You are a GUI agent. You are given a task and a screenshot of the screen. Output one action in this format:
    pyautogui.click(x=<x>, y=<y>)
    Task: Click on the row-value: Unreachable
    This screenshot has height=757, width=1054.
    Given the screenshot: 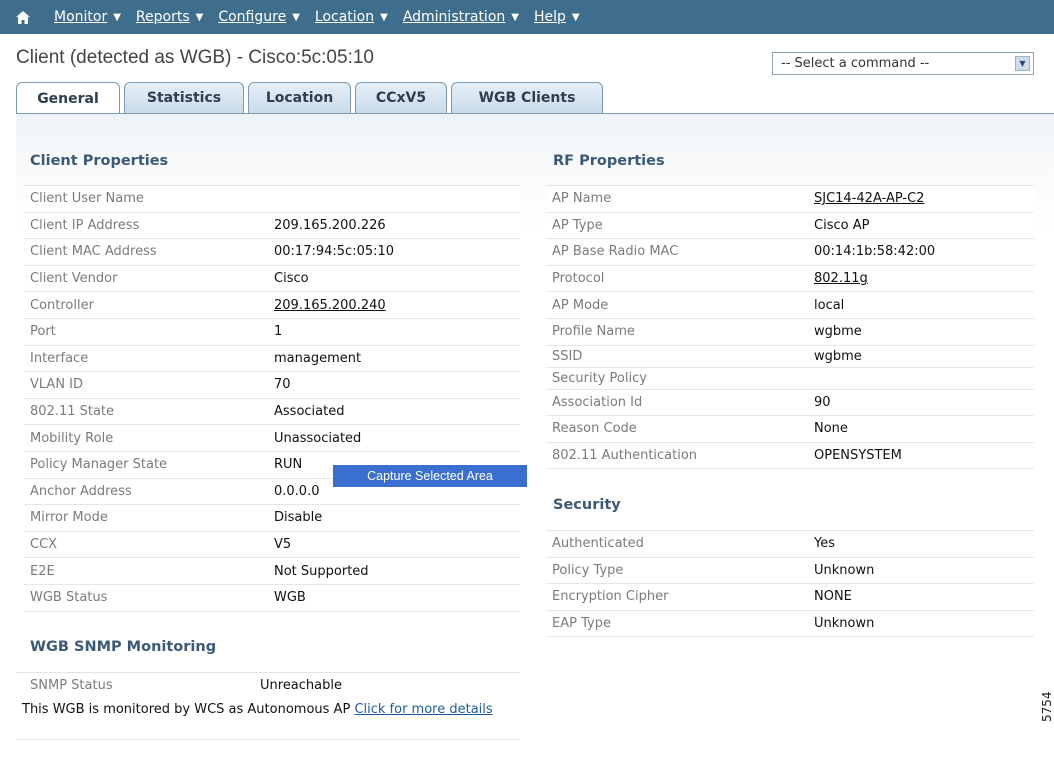 What is the action you would take?
    pyautogui.click(x=301, y=686)
    